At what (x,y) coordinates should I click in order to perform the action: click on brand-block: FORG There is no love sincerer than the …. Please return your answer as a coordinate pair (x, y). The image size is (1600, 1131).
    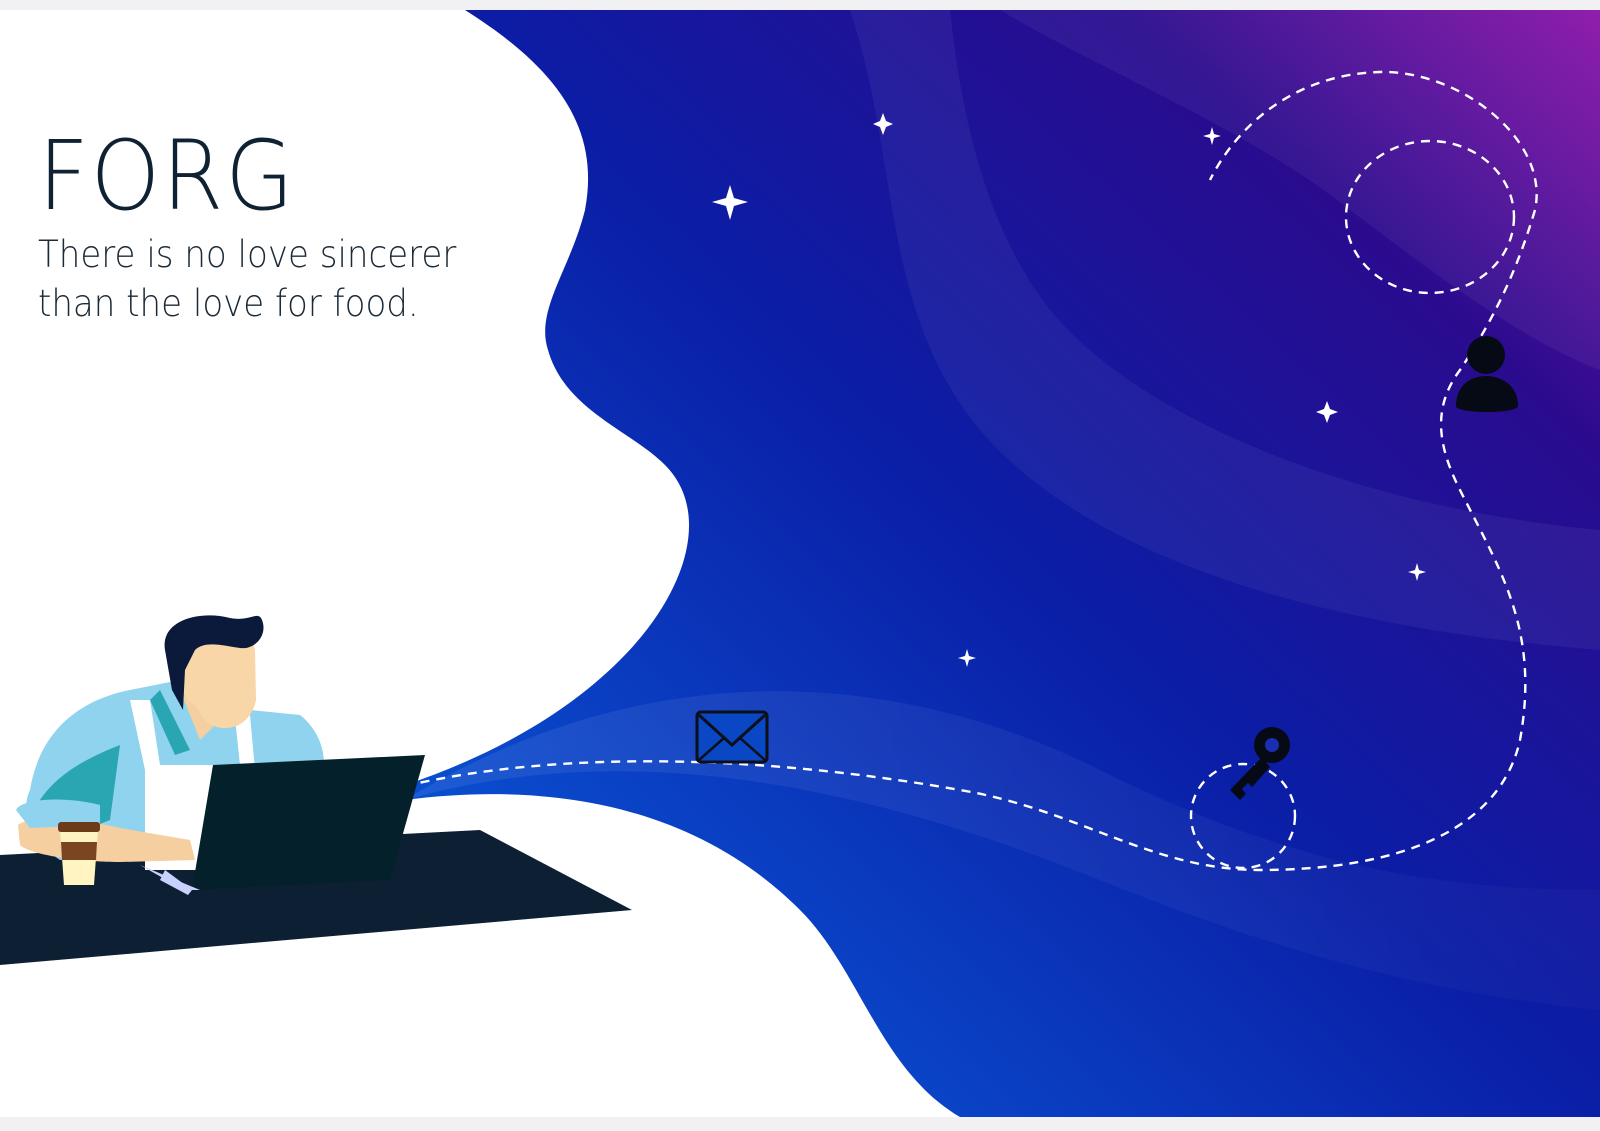
    Looking at the image, I should click on (273, 228).